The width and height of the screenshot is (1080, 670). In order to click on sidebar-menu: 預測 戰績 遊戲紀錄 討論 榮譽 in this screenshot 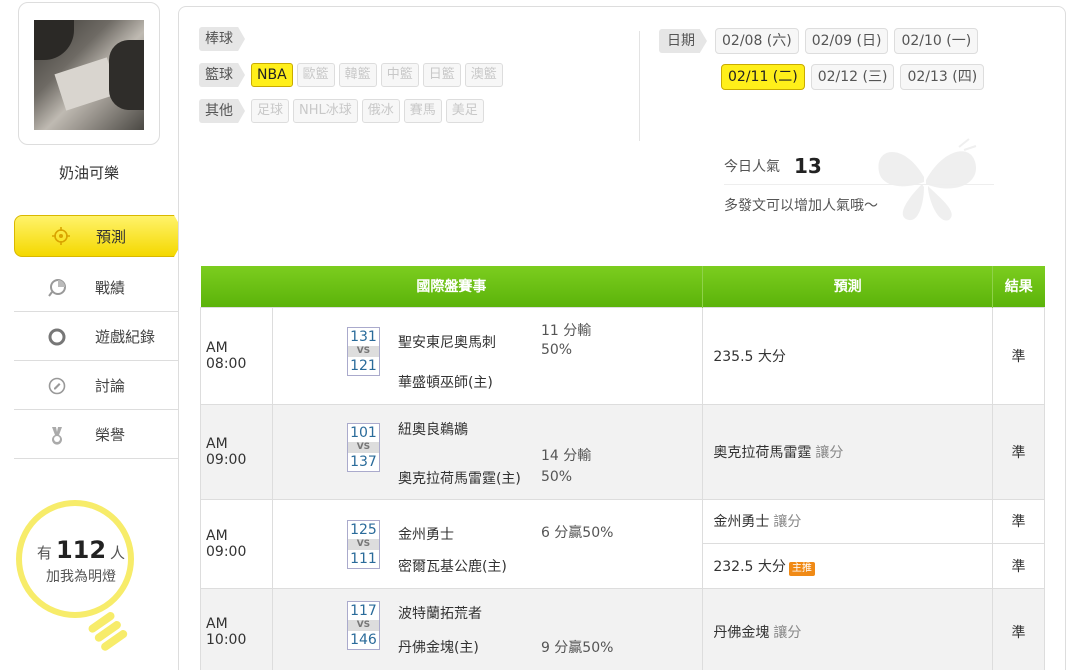, I will do `click(93, 337)`.